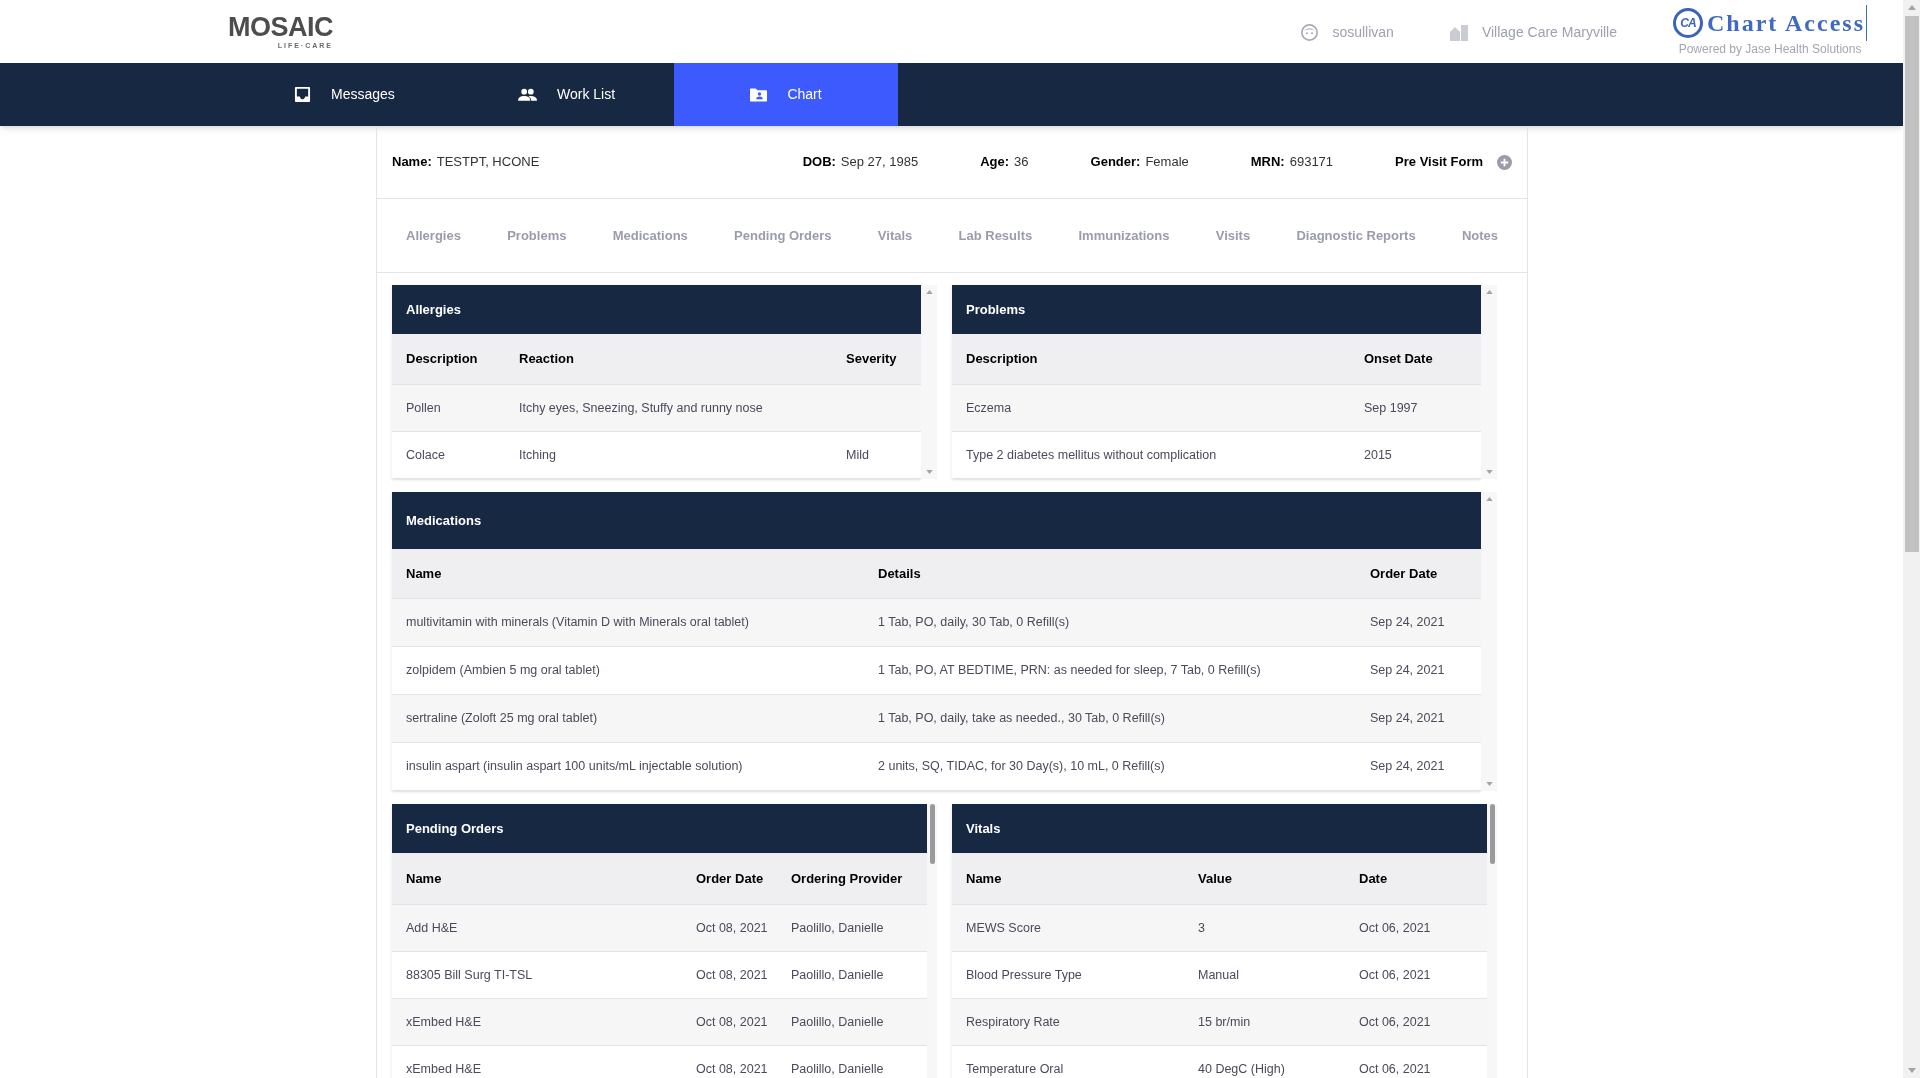 The height and width of the screenshot is (1078, 1920). Describe the element at coordinates (1374, 878) in the screenshot. I see `column-header: Date` at that location.